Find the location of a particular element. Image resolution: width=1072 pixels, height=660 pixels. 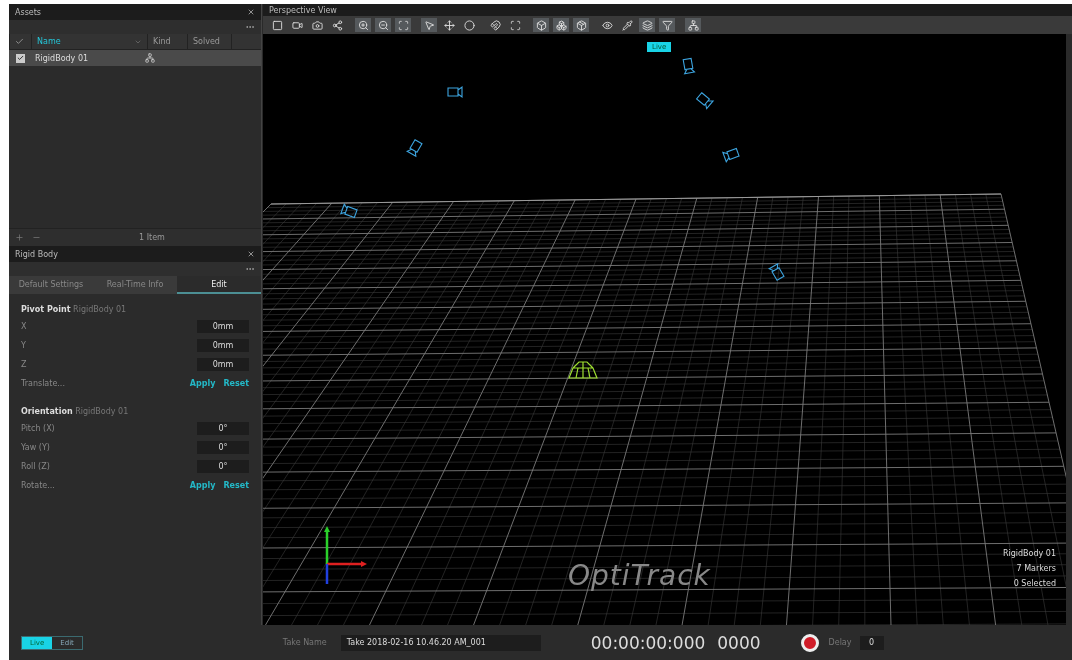

rigid-body-drawing is located at coordinates (583, 370).